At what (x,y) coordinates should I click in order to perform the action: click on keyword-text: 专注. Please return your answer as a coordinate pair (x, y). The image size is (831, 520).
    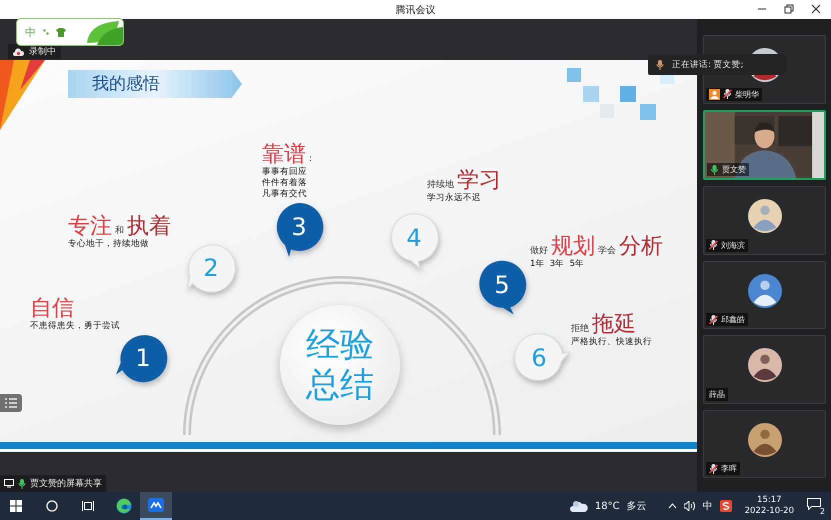
    Looking at the image, I should click on (90, 226).